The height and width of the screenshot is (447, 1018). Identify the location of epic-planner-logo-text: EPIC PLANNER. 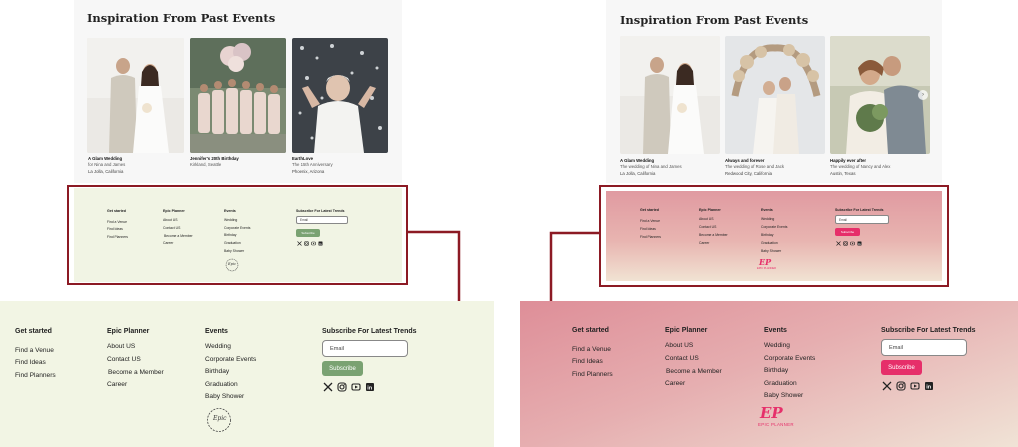
(776, 424).